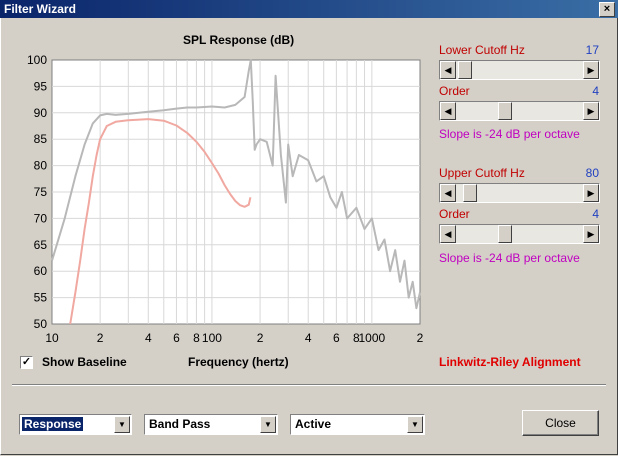 Image resolution: width=618 pixels, height=456 pixels. I want to click on y-tick-label: 80, so click(41, 166).